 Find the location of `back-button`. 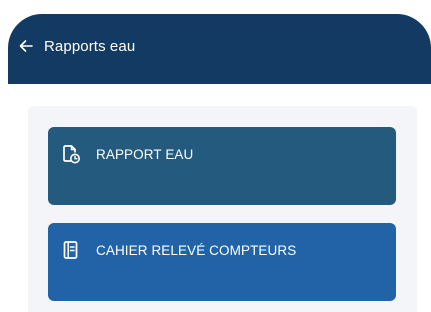

back-button is located at coordinates (26, 46).